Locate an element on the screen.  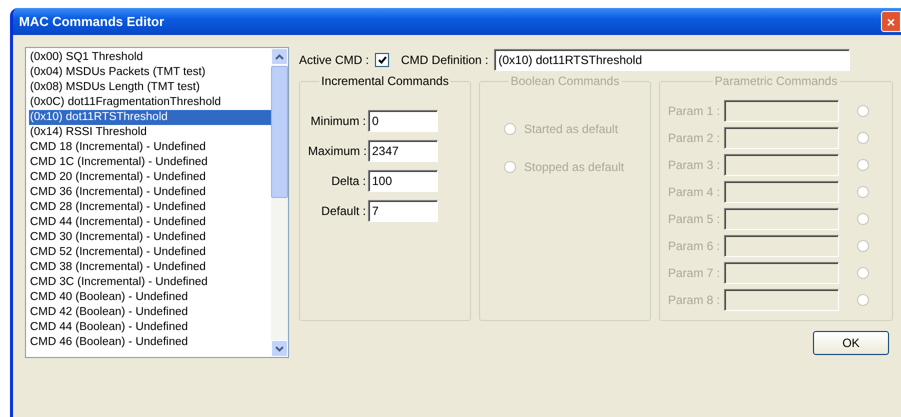
scrollbar is located at coordinates (279, 202).